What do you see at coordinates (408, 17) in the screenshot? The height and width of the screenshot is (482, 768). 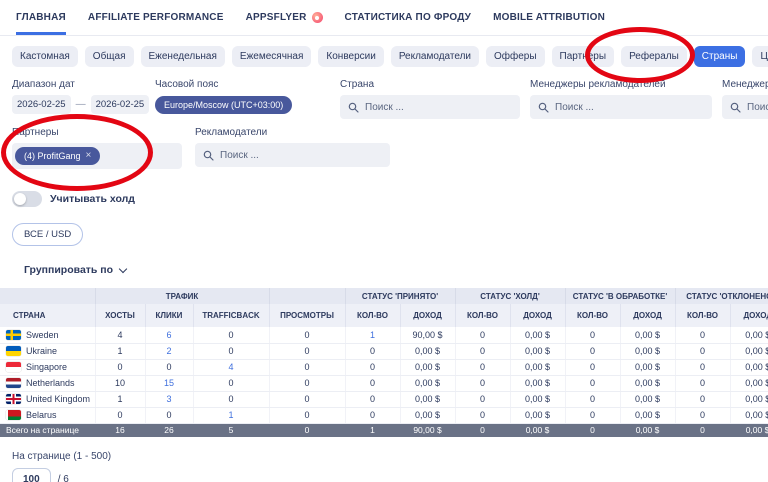 I see `nav-tab-fraud-stats: СТАТИСТИКА ПО ФРОДУ` at bounding box center [408, 17].